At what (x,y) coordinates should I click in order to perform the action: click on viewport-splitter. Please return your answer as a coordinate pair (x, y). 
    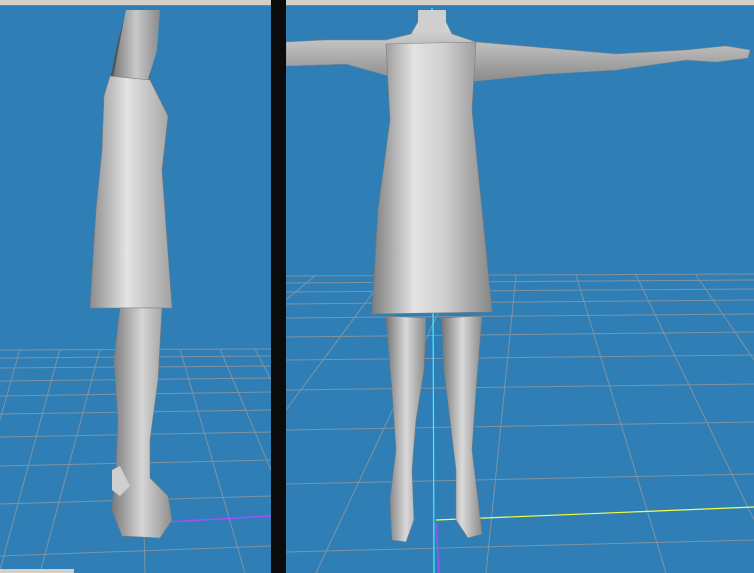
    Looking at the image, I should click on (278, 286).